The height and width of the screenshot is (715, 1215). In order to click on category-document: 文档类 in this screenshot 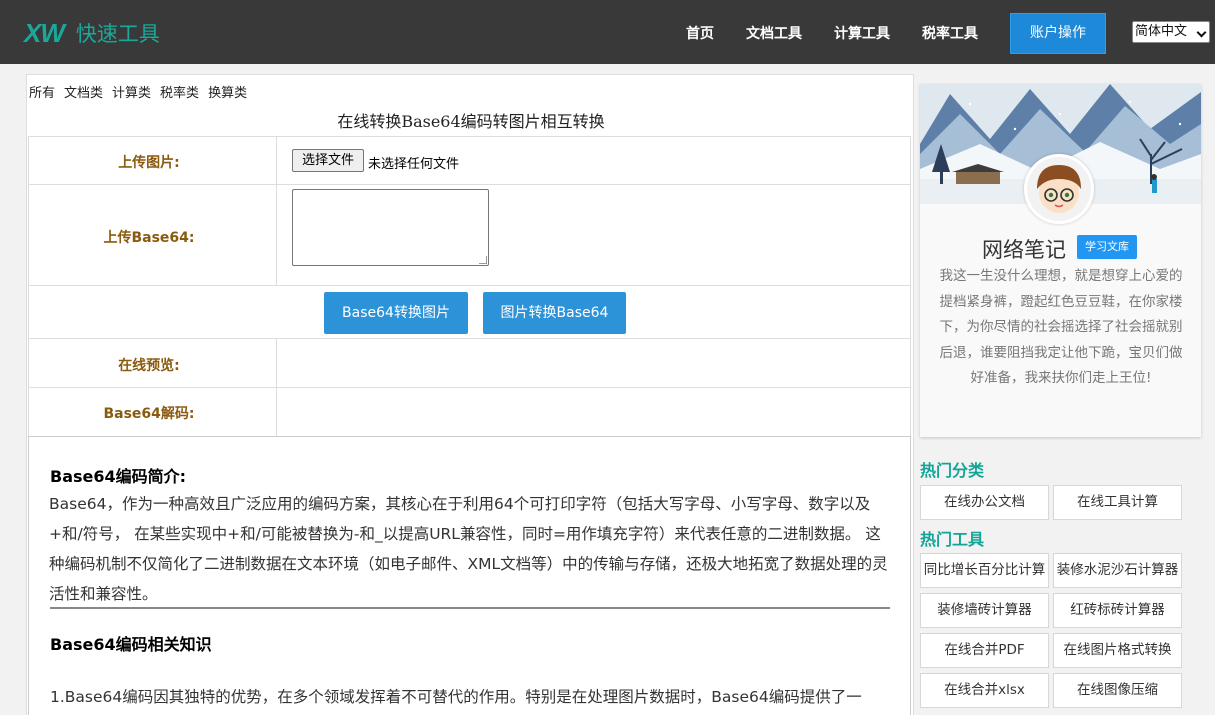, I will do `click(83, 93)`.